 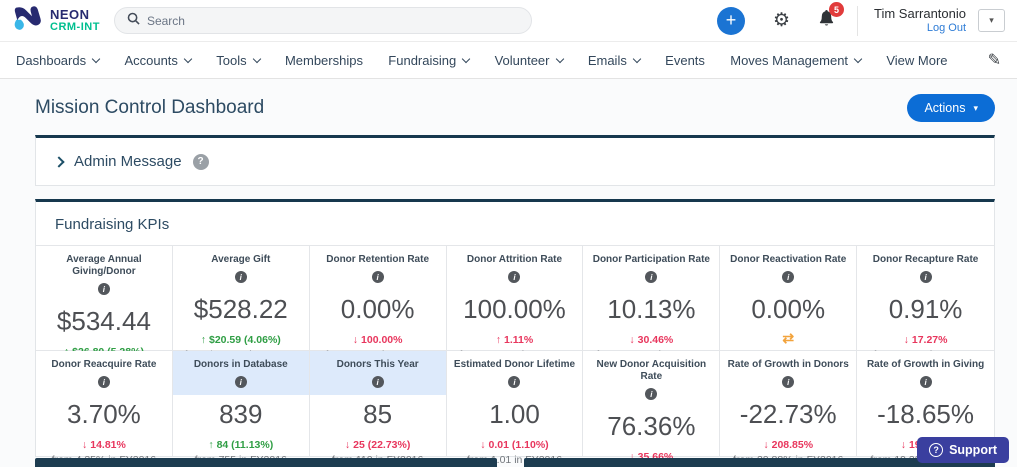 What do you see at coordinates (150, 107) in the screenshot?
I see `page-title: Mission Control Dashboard` at bounding box center [150, 107].